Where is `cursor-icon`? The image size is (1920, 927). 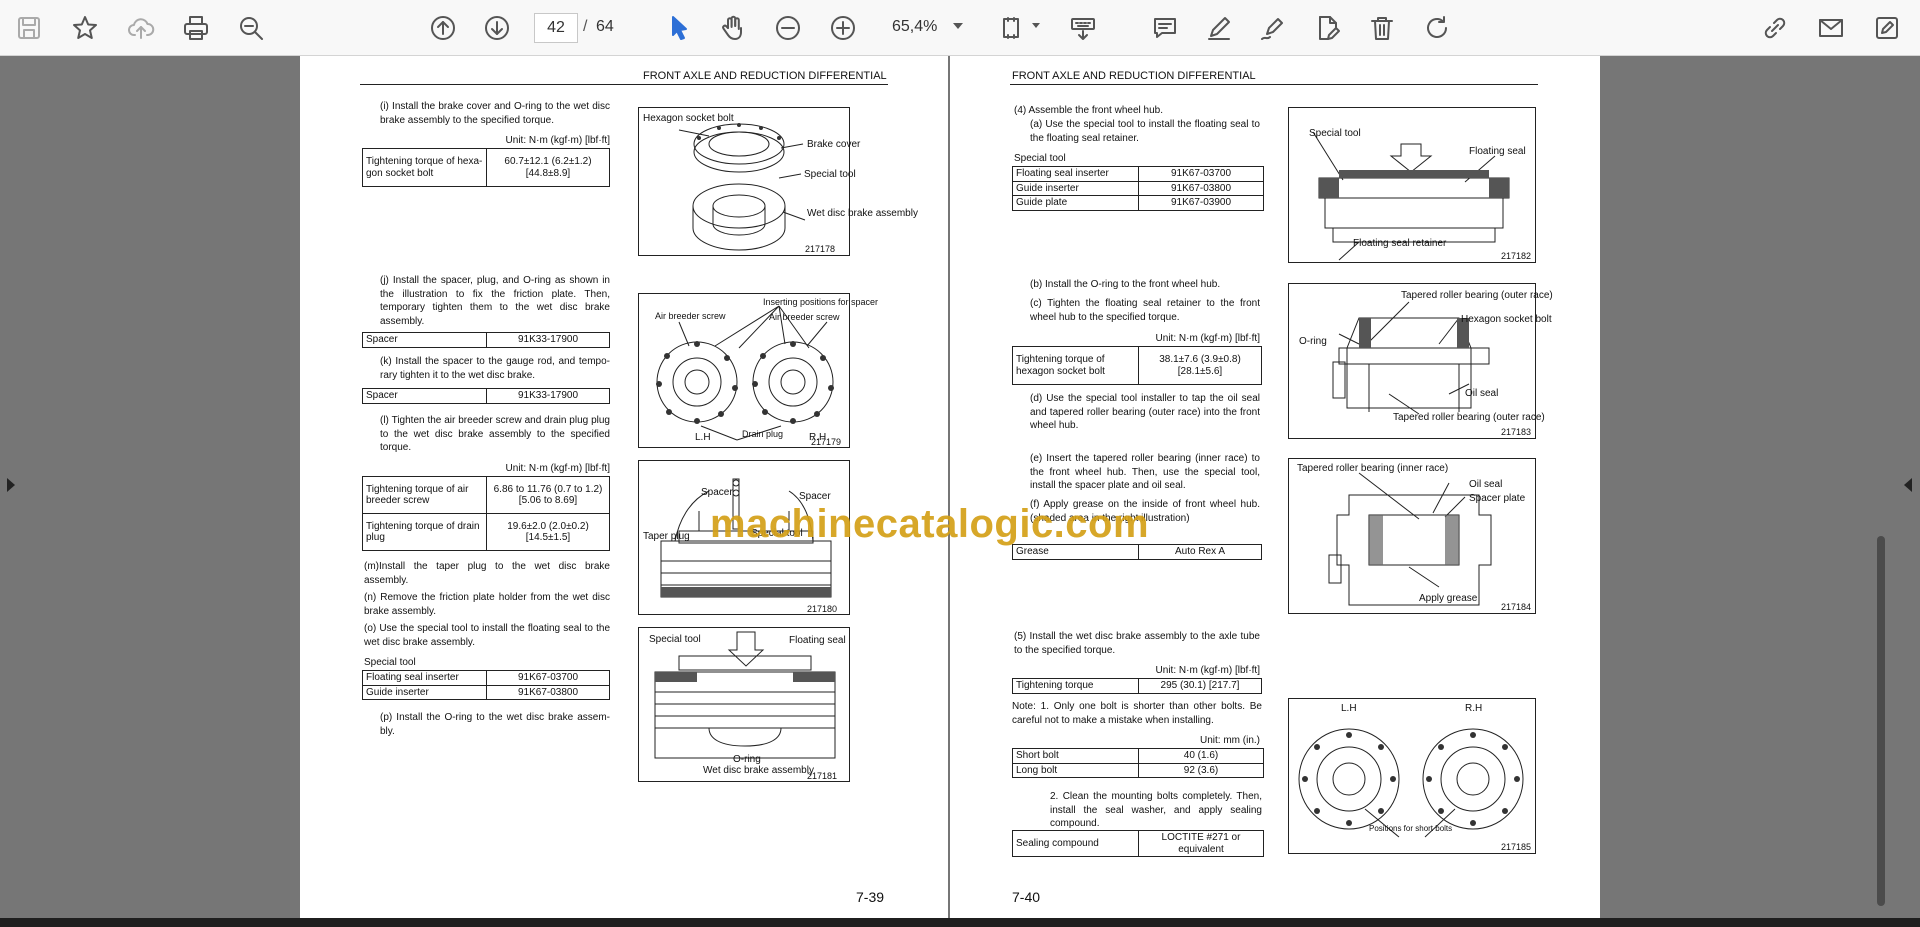
cursor-icon is located at coordinates (679, 28).